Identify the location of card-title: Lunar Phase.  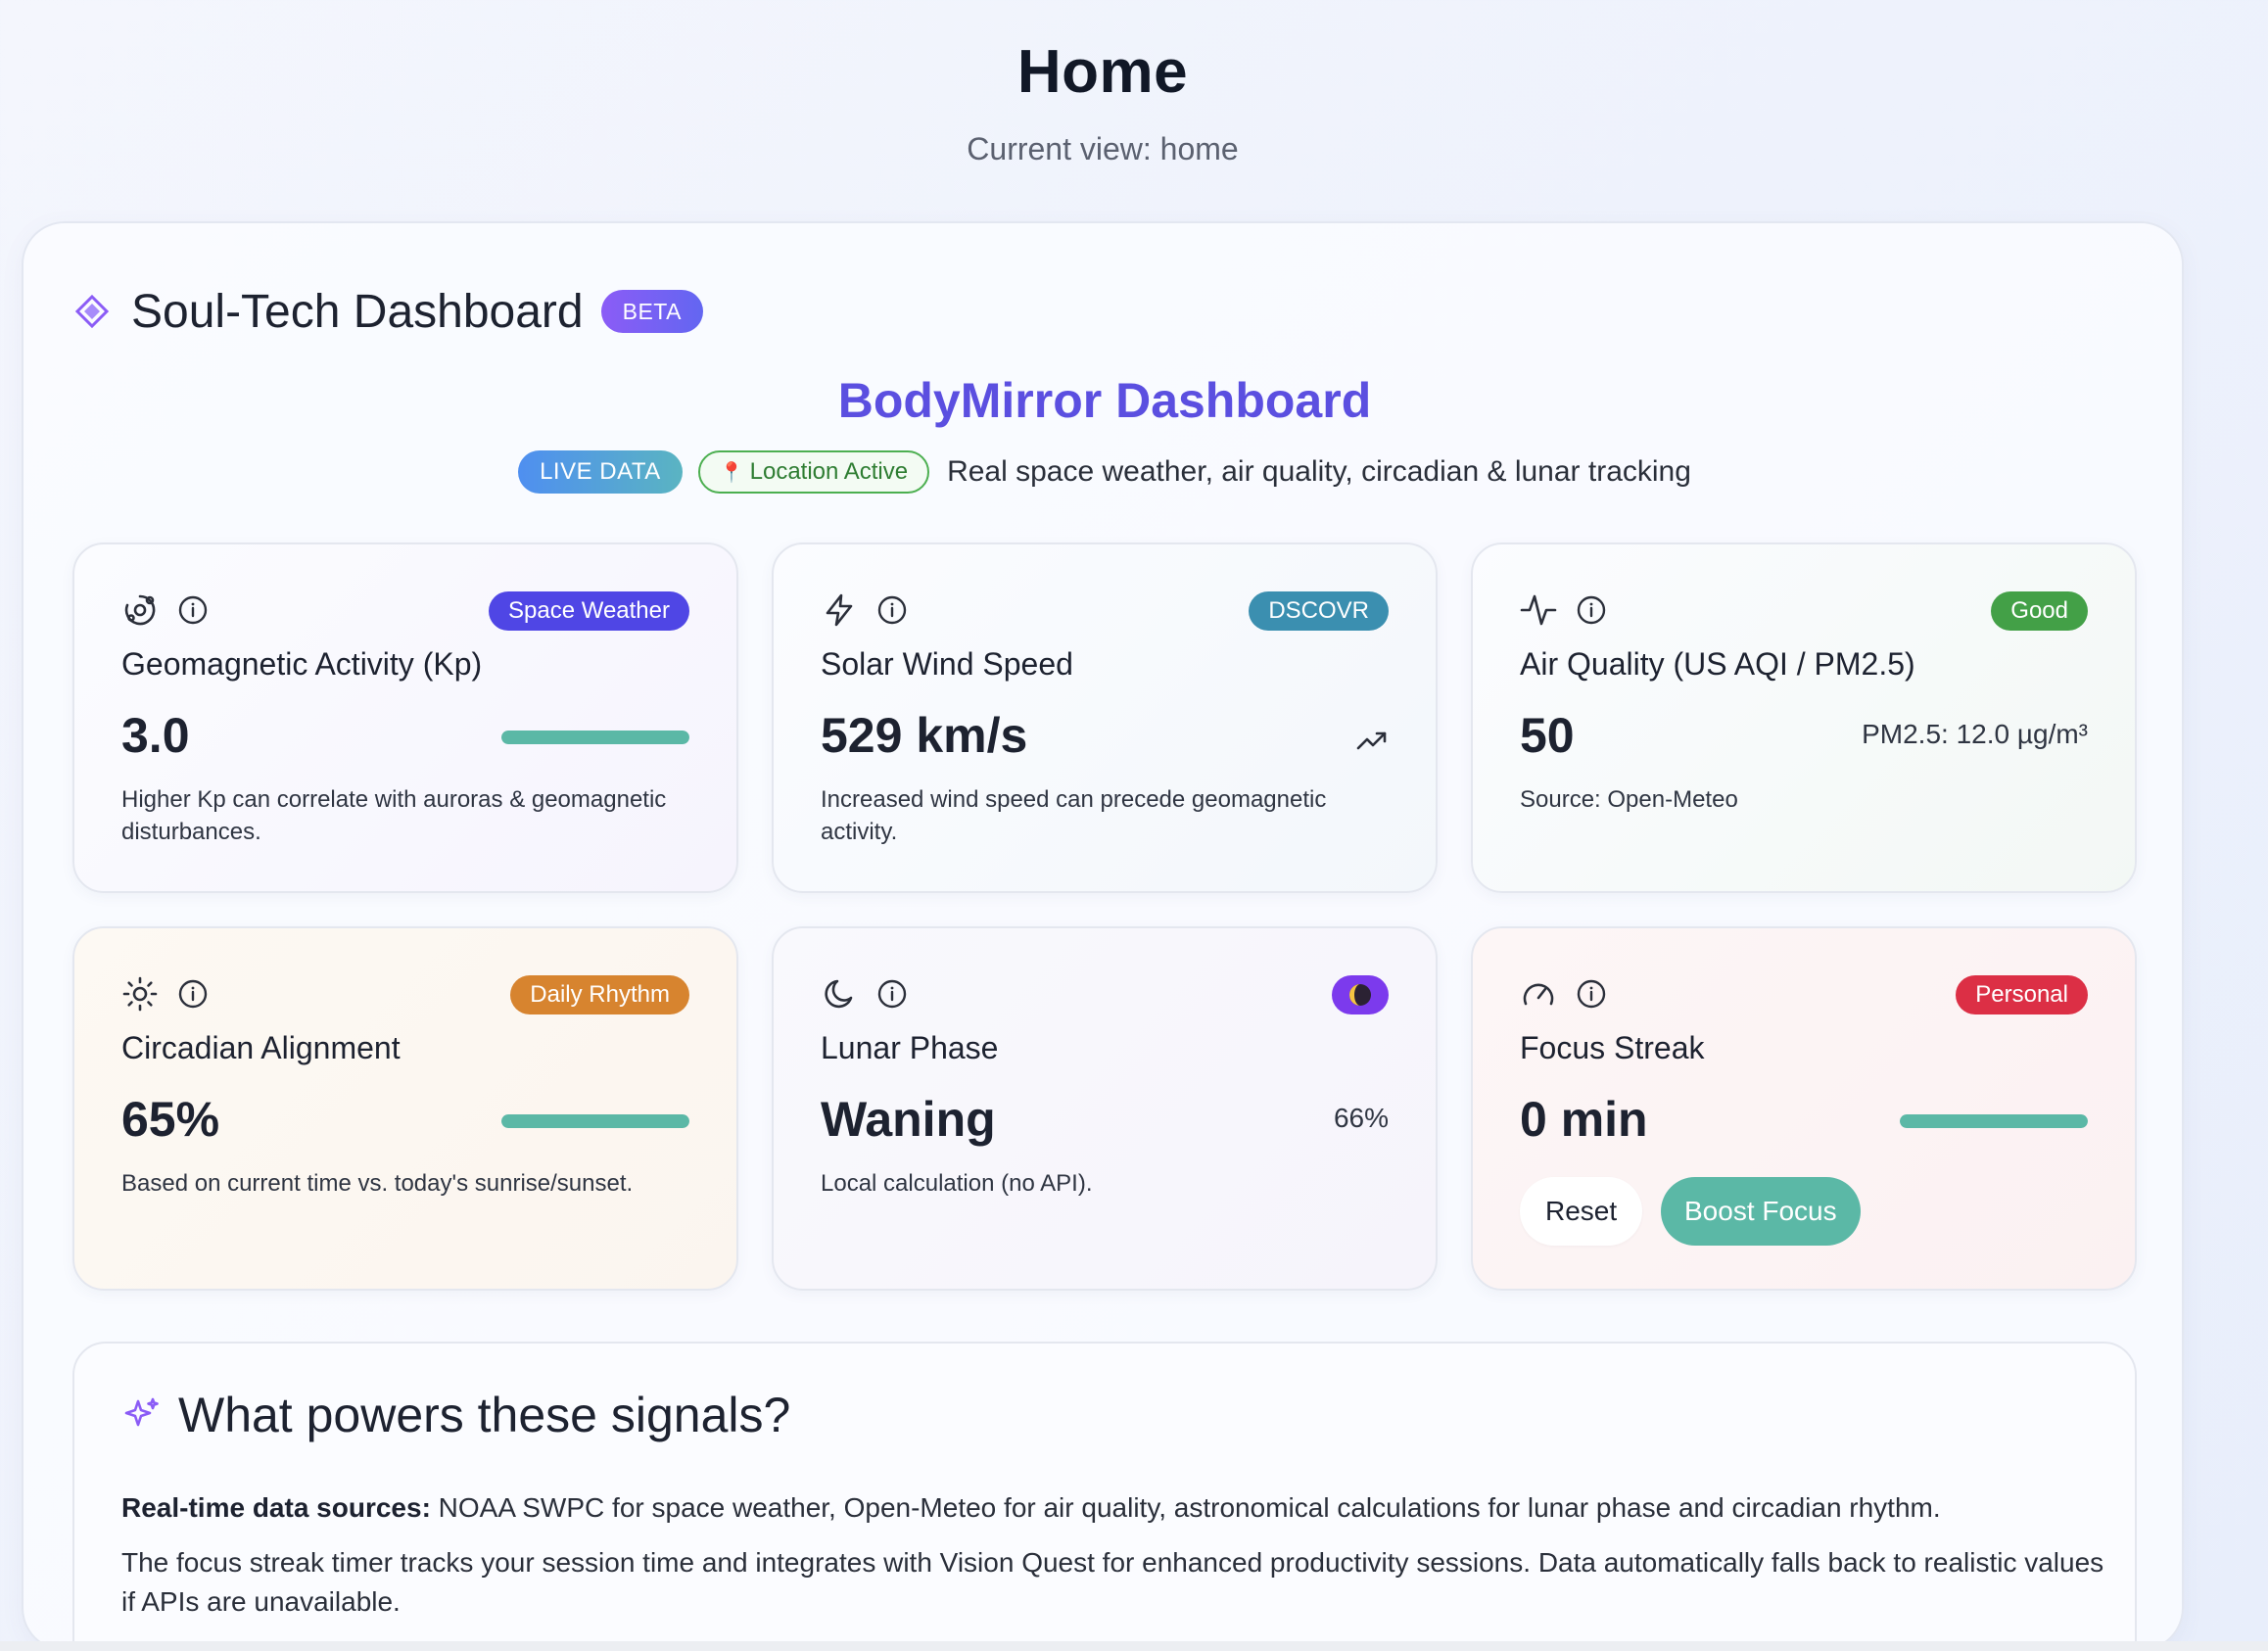
(910, 1047).